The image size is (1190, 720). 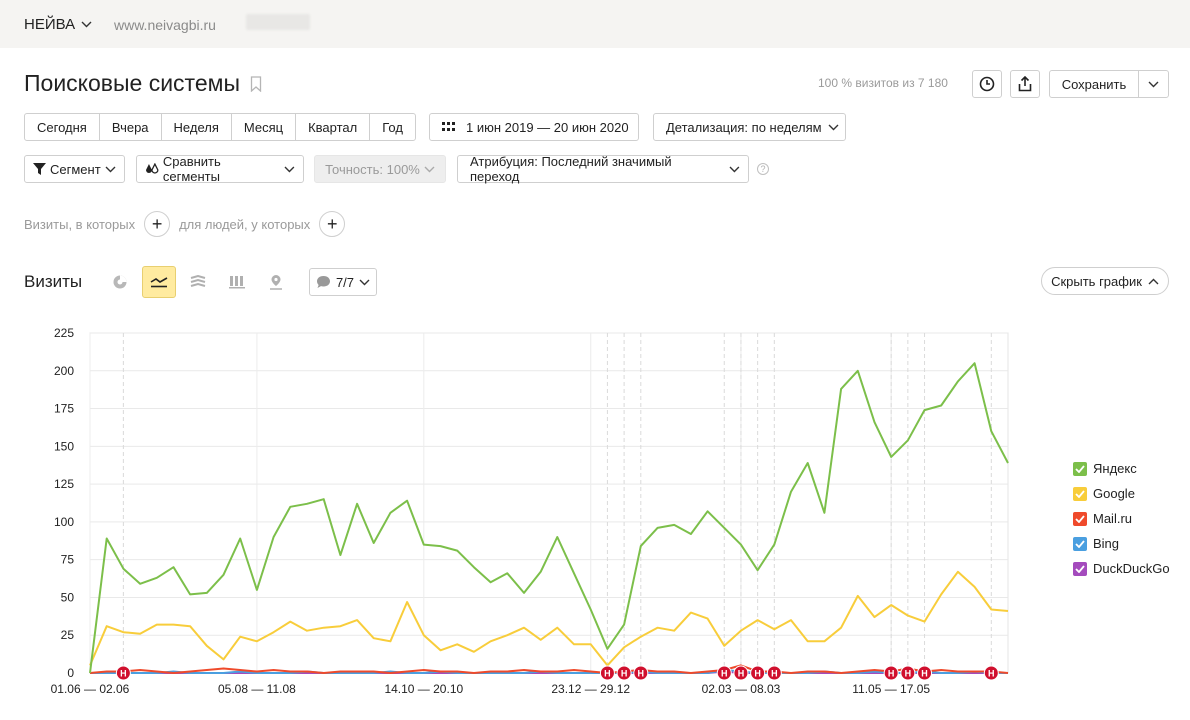 What do you see at coordinates (264, 127) in the screenshot?
I see `period-month: Месяц` at bounding box center [264, 127].